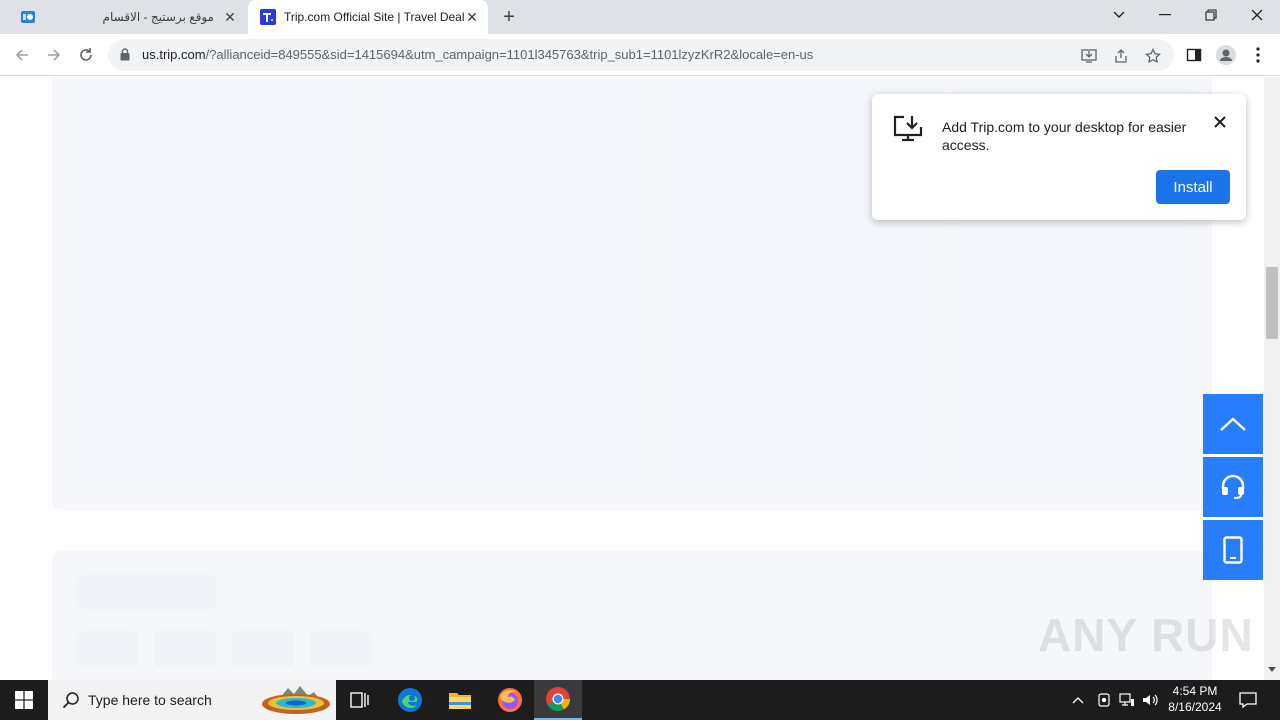 Image resolution: width=1280 pixels, height=720 pixels. I want to click on file-explorer-icon, so click(460, 700).